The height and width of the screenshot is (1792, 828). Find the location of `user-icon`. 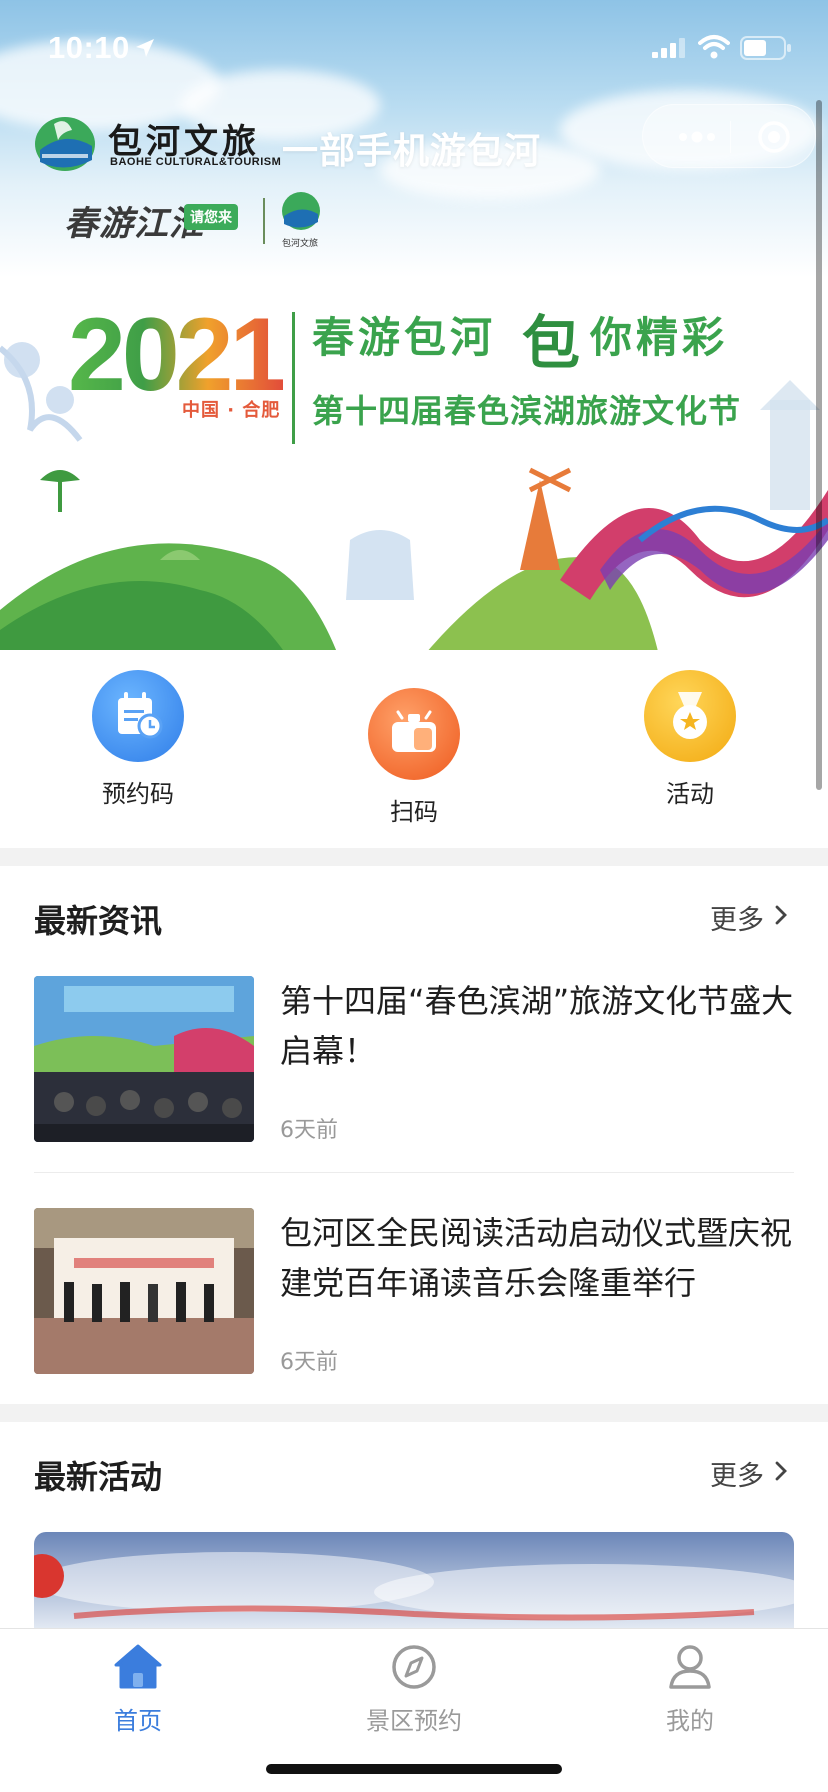

user-icon is located at coordinates (690, 1667).